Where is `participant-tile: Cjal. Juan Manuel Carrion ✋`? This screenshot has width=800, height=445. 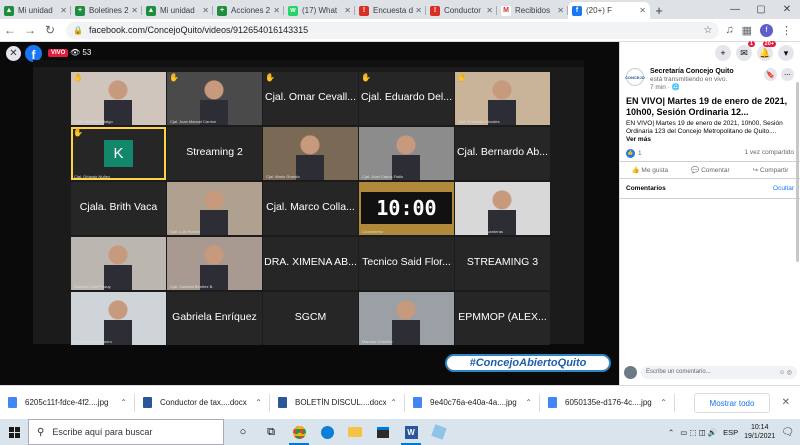
participant-tile: Cjal. Juan Manuel Carrion ✋ is located at coordinates (214, 98).